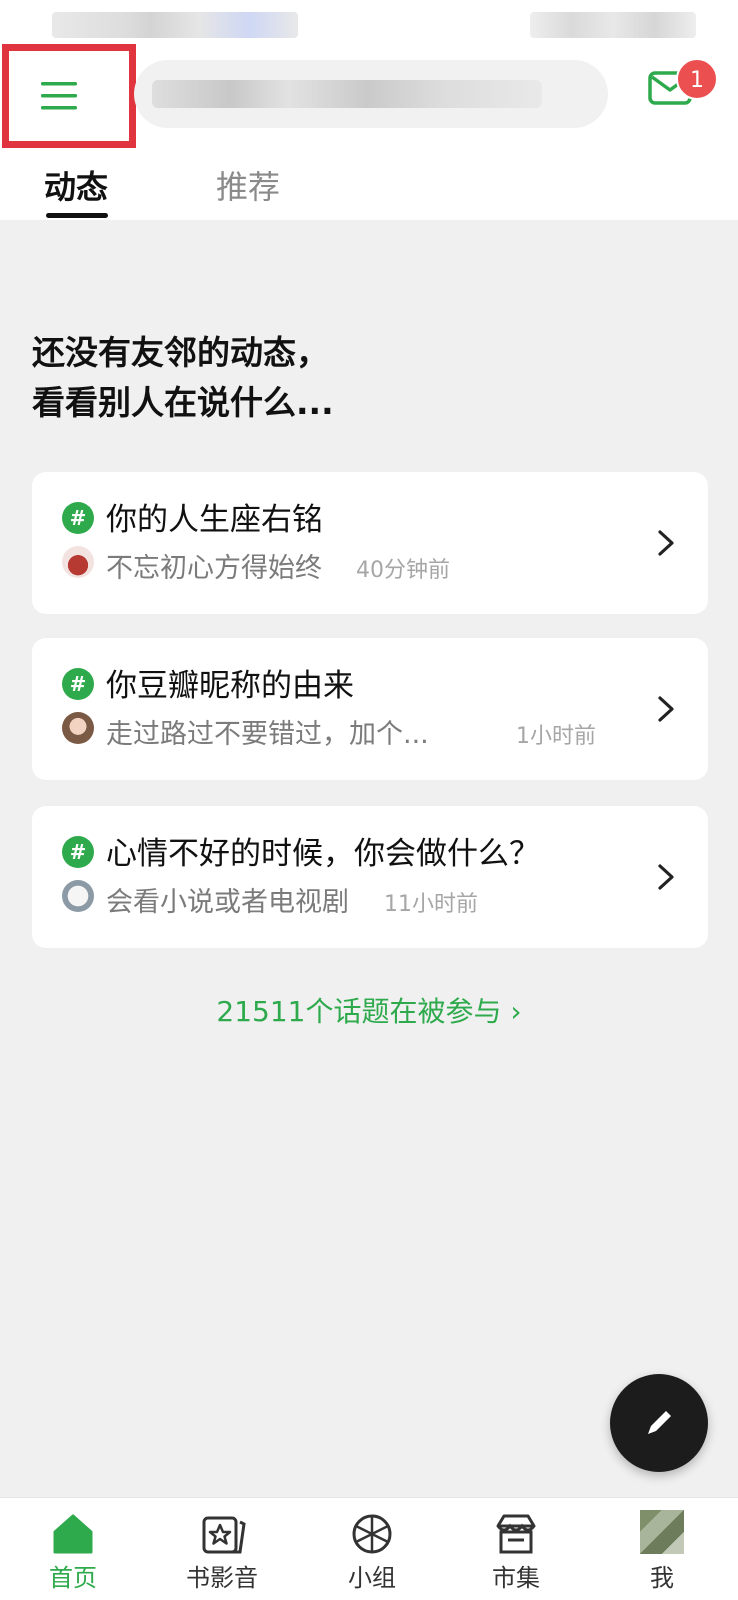 This screenshot has width=738, height=1600. Describe the element at coordinates (370, 543) in the screenshot. I see `topic-card: # 你的人生座右铭 不忘初心方得始终 40分钟前` at that location.